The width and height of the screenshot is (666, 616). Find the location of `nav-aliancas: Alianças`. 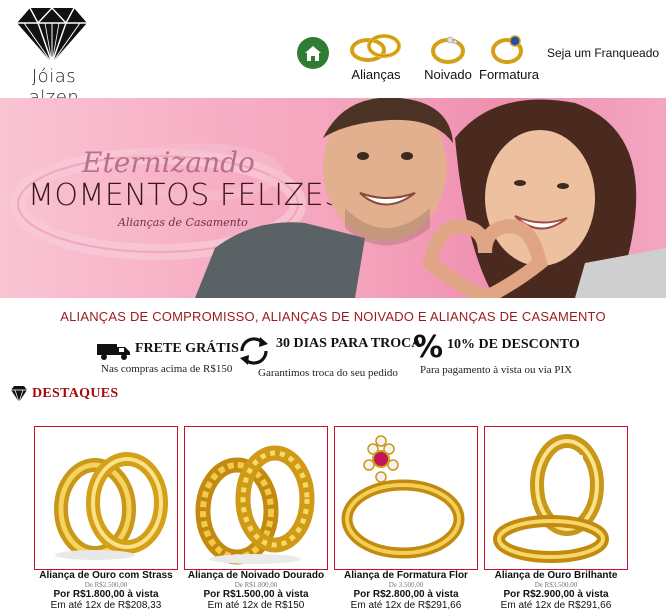

nav-aliancas: Alianças is located at coordinates (376, 56).